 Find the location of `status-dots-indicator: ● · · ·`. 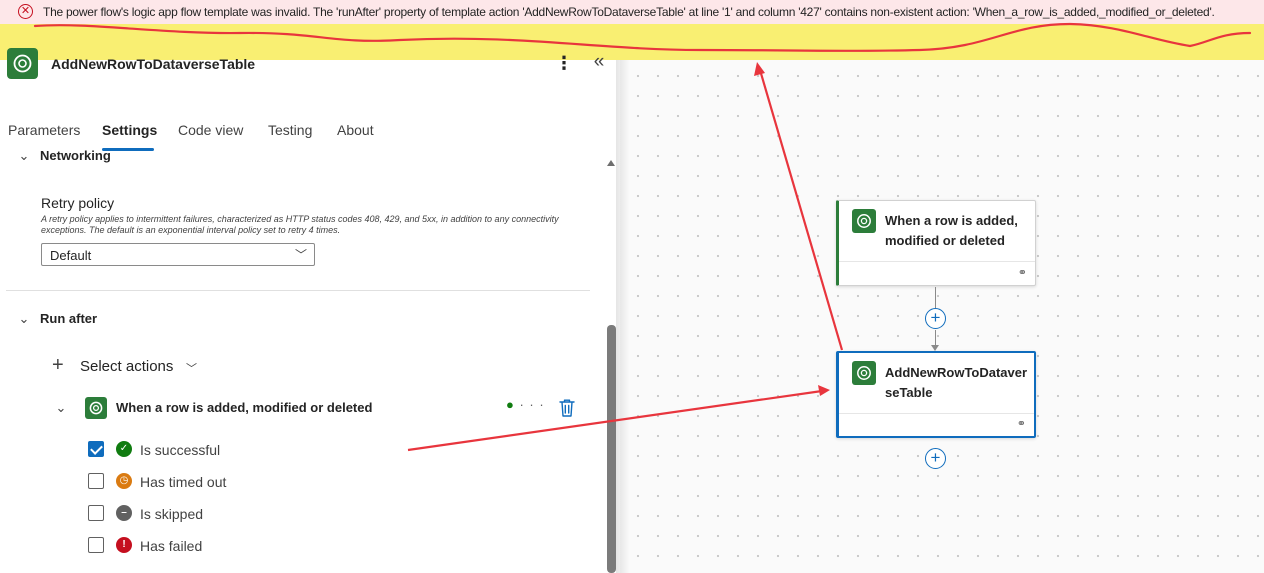

status-dots-indicator: ● · · · is located at coordinates (525, 404).